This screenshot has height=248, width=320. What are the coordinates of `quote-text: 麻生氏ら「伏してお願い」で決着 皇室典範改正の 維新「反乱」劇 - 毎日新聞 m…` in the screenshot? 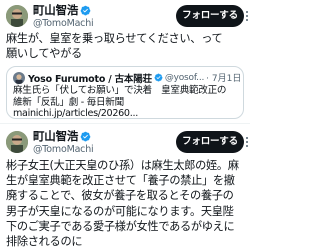 It's located at (120, 102).